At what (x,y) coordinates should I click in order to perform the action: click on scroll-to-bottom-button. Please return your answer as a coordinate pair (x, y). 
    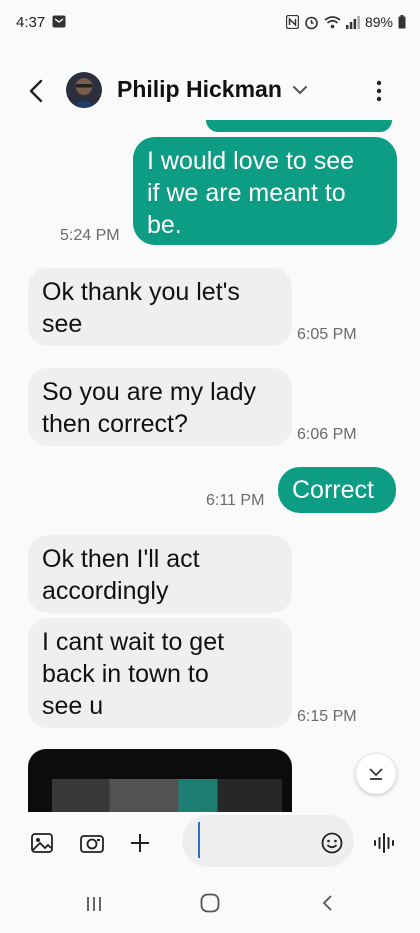
    Looking at the image, I should click on (376, 774).